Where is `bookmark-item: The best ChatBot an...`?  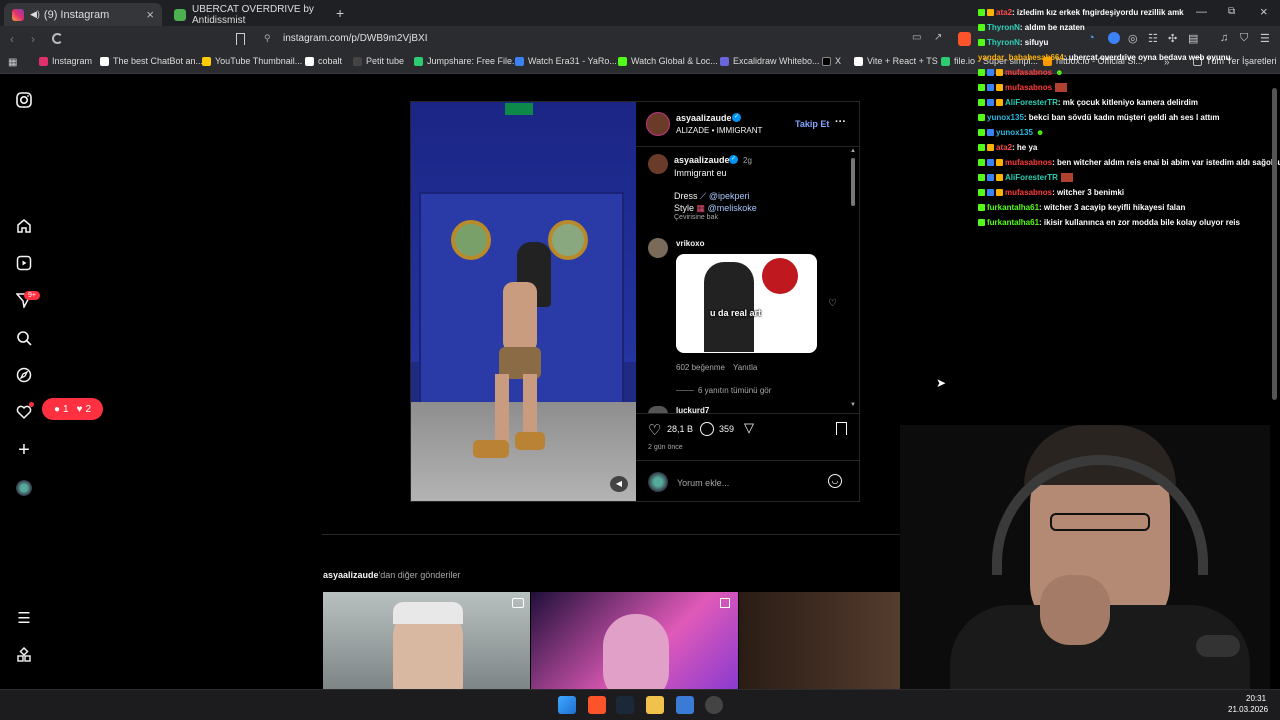
bookmark-item: The best ChatBot an... is located at coordinates (151, 61).